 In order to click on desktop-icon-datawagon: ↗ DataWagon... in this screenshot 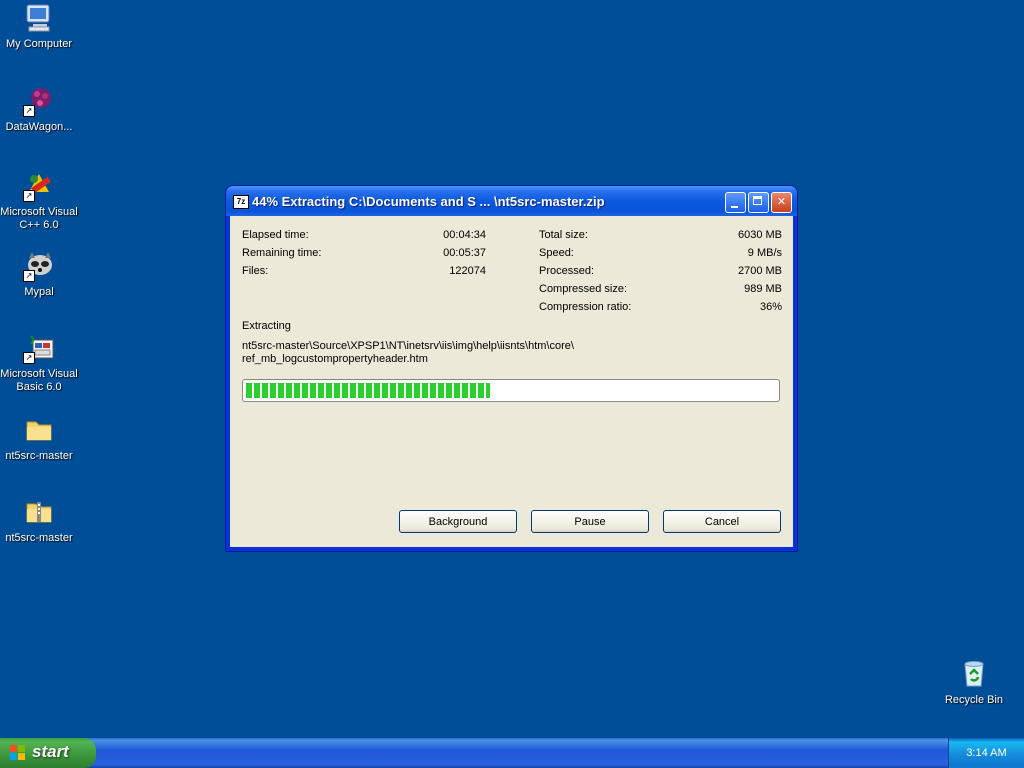, I will do `click(39, 109)`.